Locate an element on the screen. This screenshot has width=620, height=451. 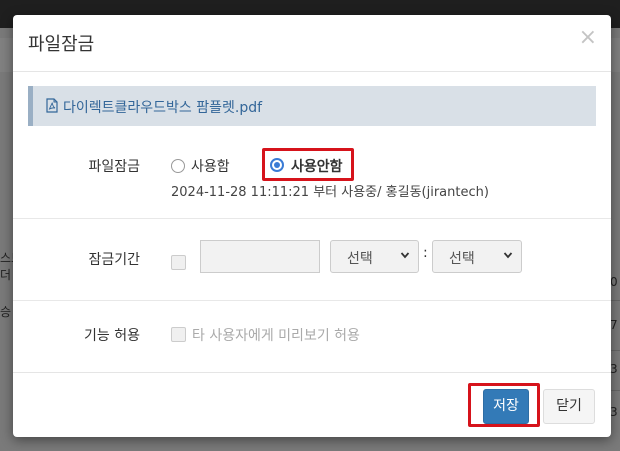
hour-select: 선택 is located at coordinates (374, 256).